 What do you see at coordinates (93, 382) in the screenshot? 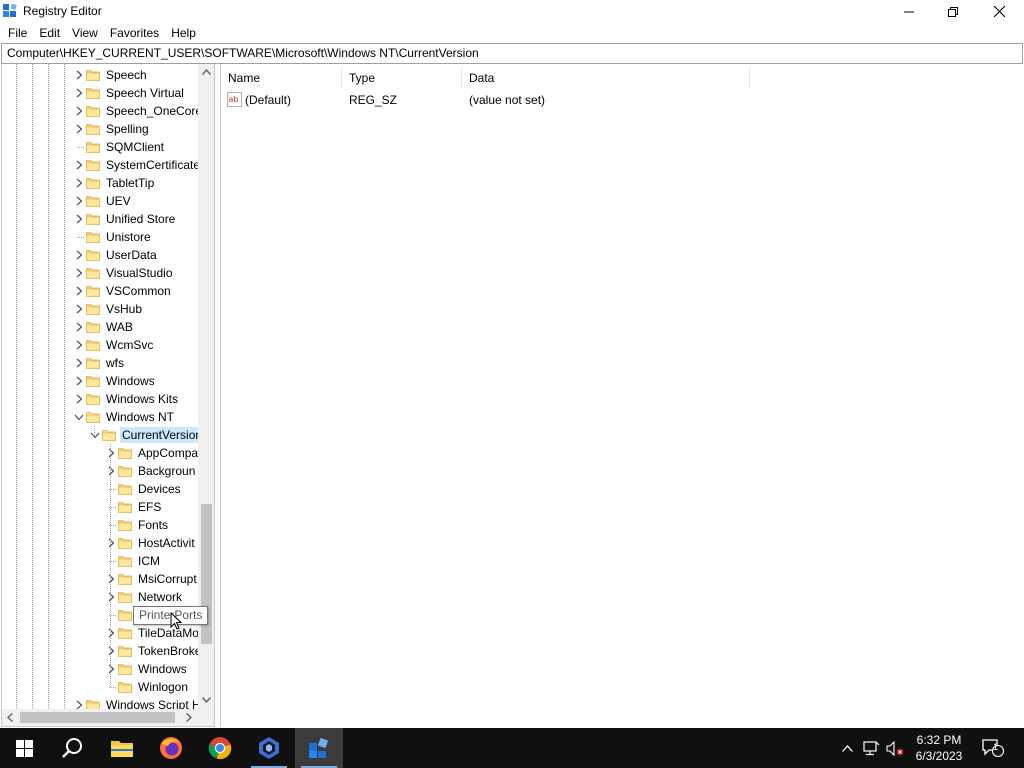
I see `folder-icon` at bounding box center [93, 382].